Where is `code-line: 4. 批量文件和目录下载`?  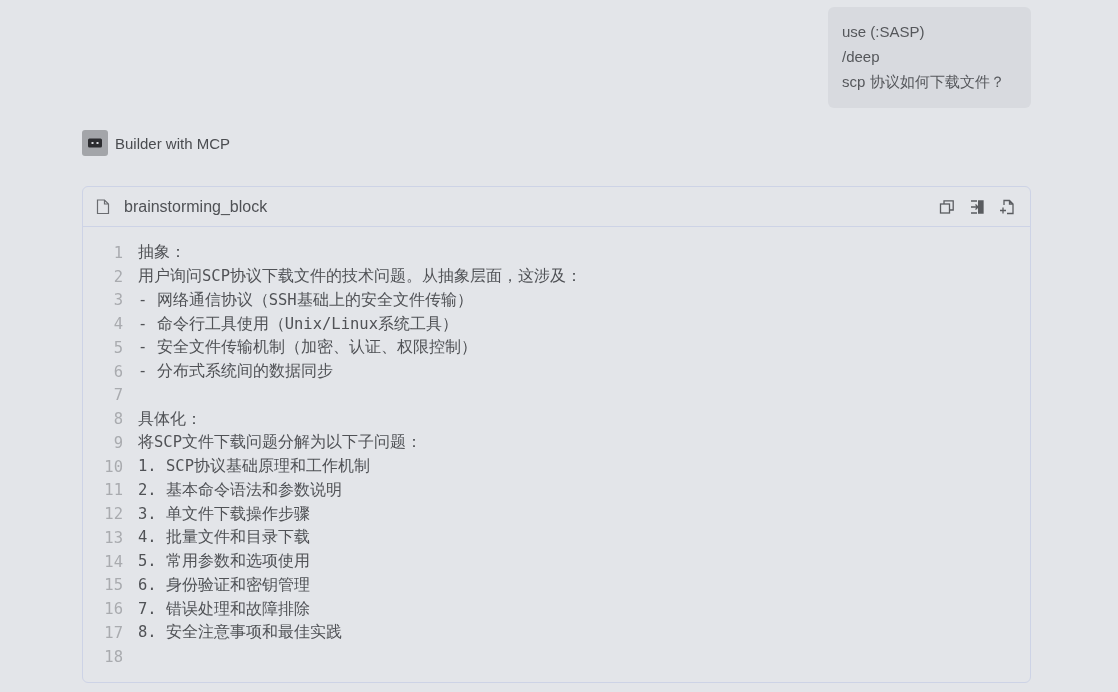 code-line: 4. 批量文件和目录下载 is located at coordinates (224, 538).